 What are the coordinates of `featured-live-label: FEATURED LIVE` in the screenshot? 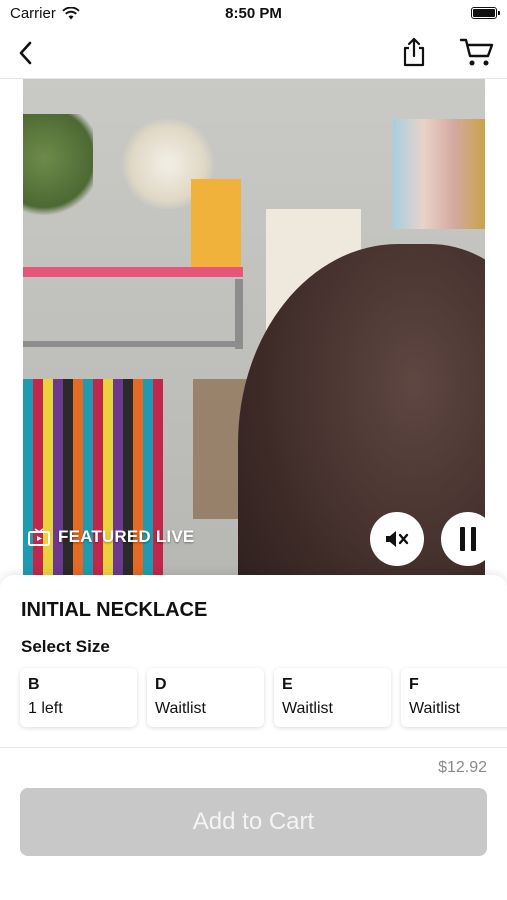 It's located at (126, 536).